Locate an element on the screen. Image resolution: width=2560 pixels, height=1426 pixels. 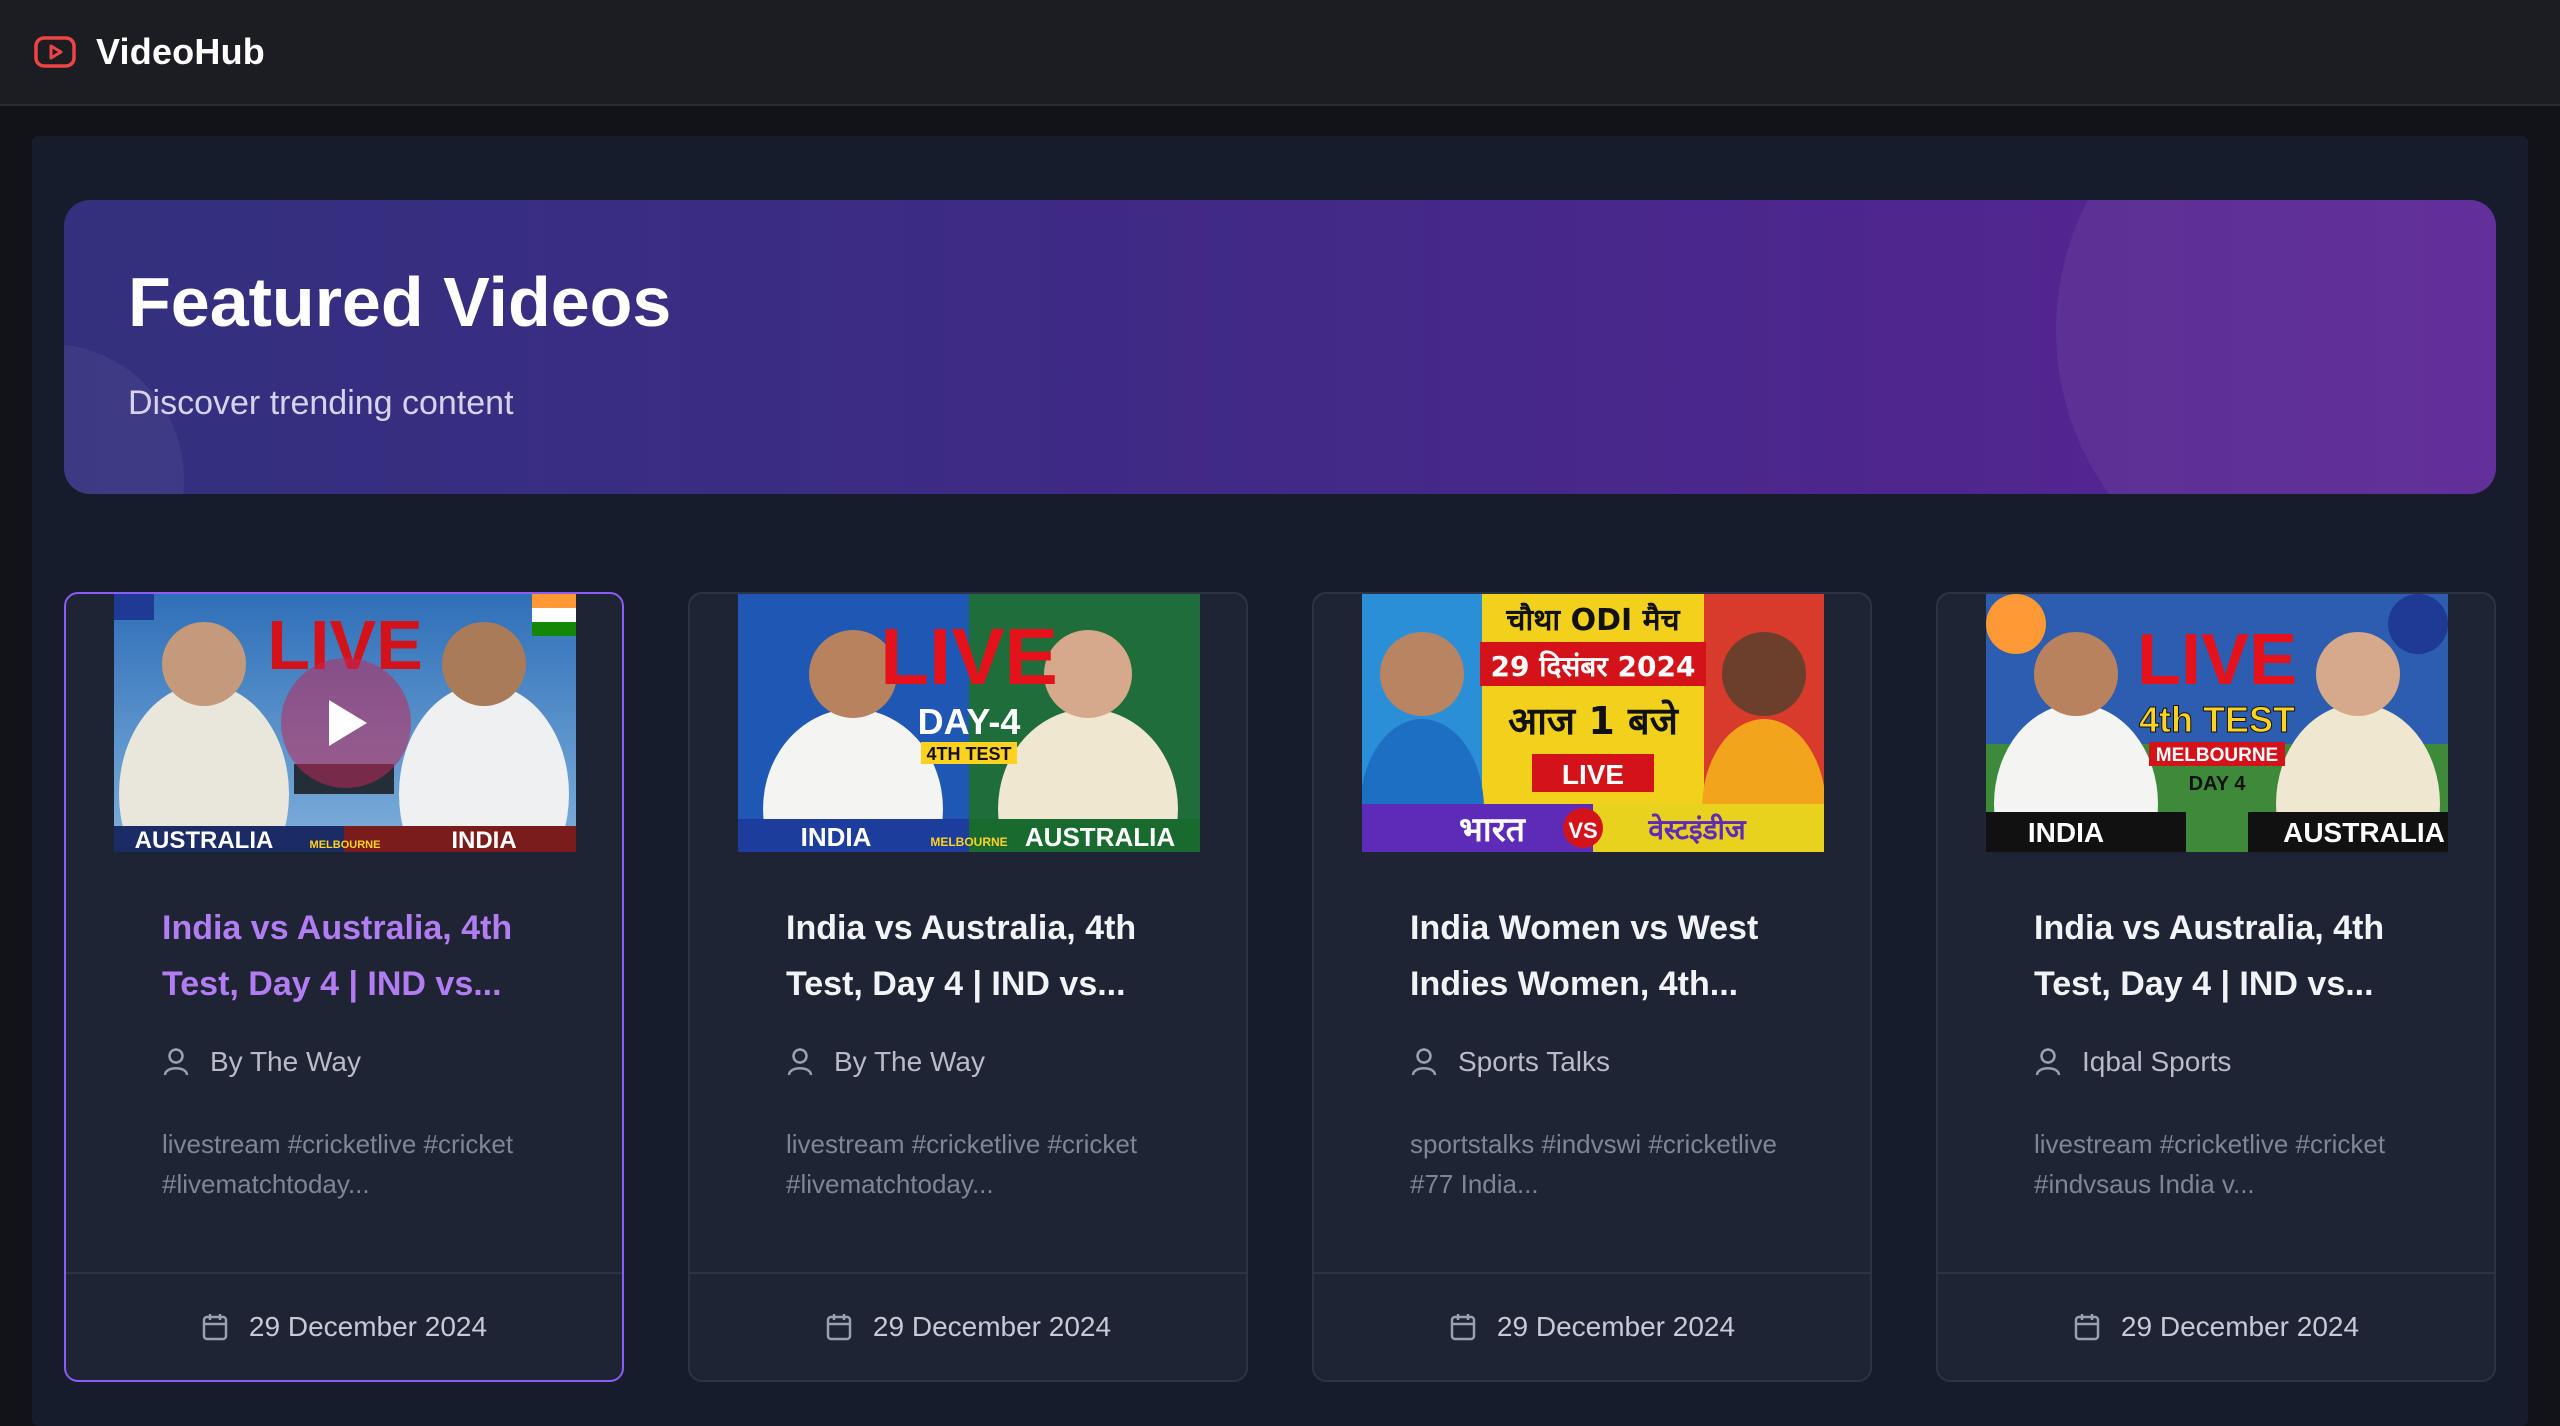
thumb-sub2: 4TH TEST is located at coordinates (968, 754).